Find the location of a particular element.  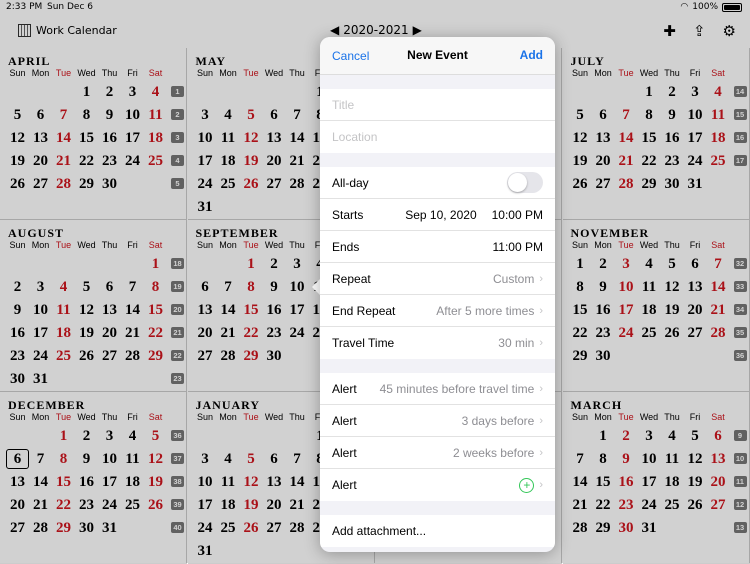

alert-value-wrap: 2 weeks before › is located at coordinates (498, 453).